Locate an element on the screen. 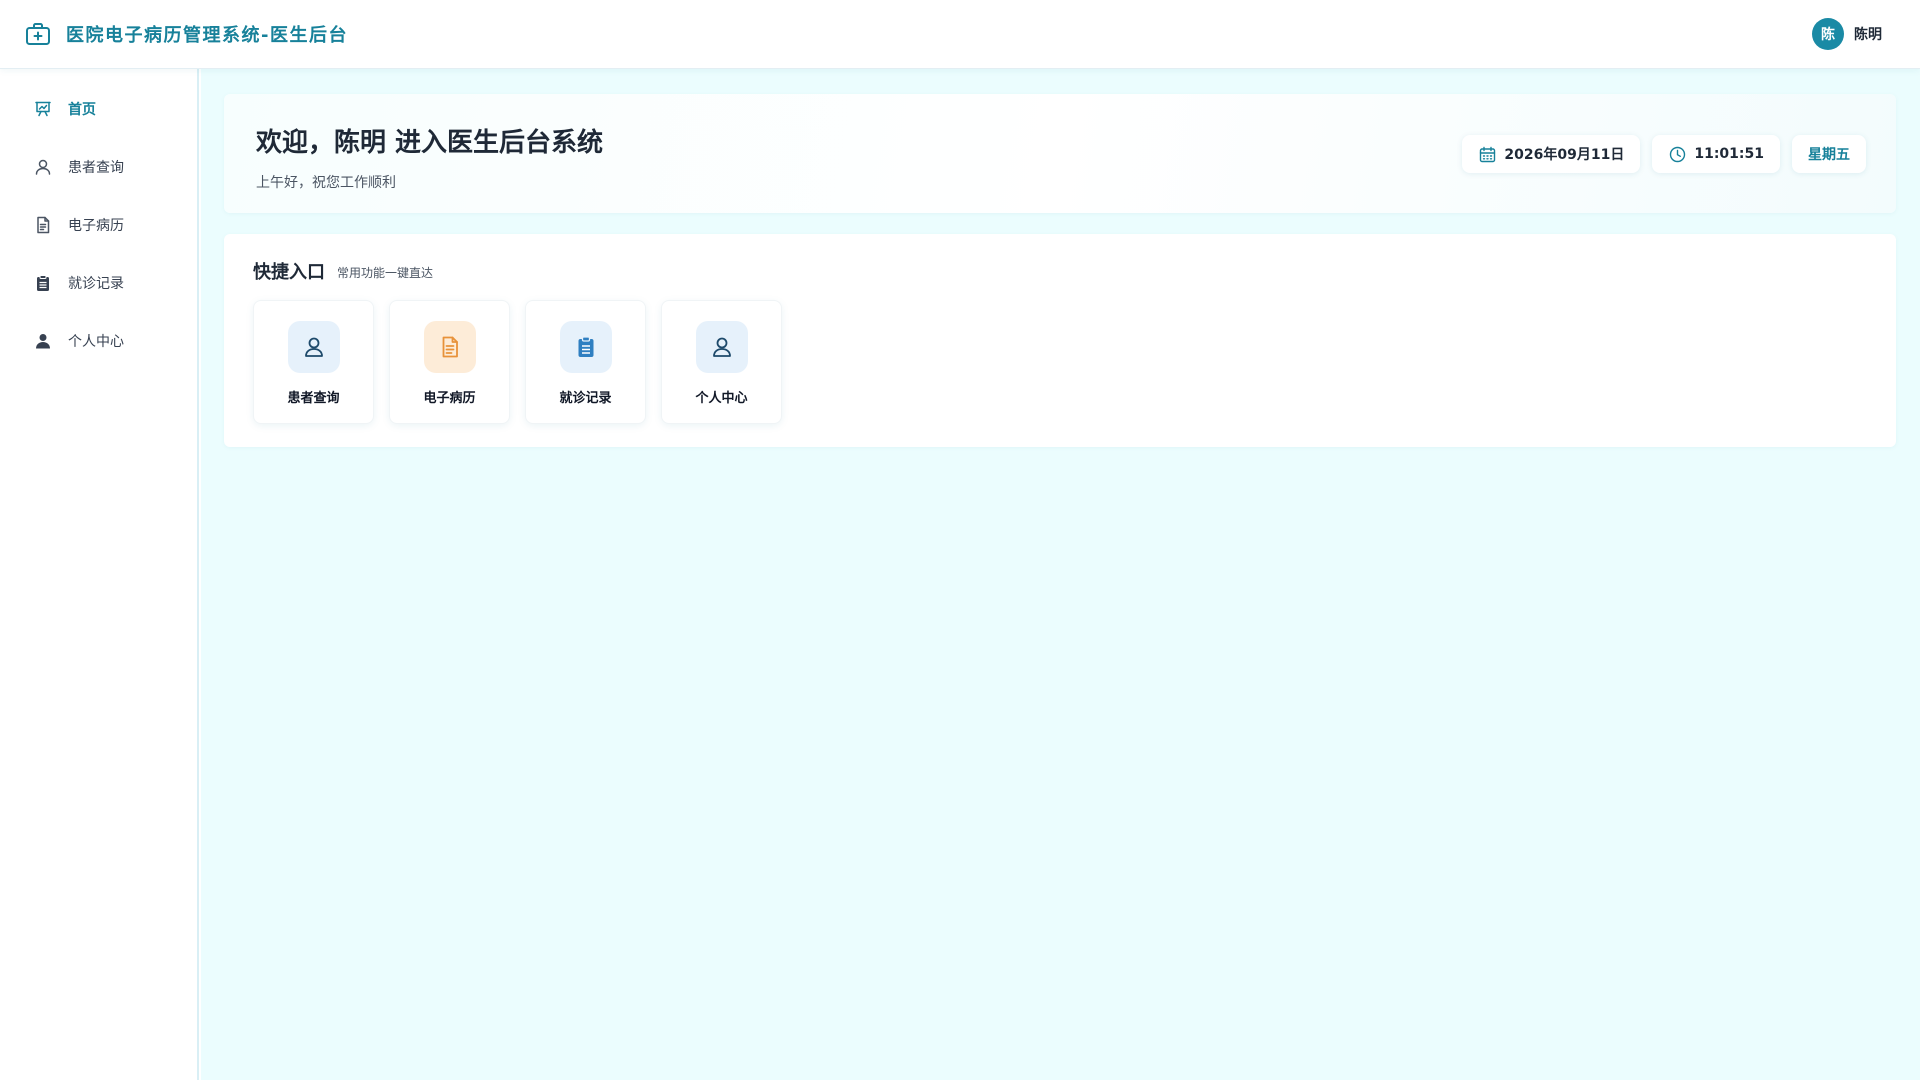 The width and height of the screenshot is (1920, 1080). quick-access-subtitle: 常用功能一键直达 is located at coordinates (385, 273).